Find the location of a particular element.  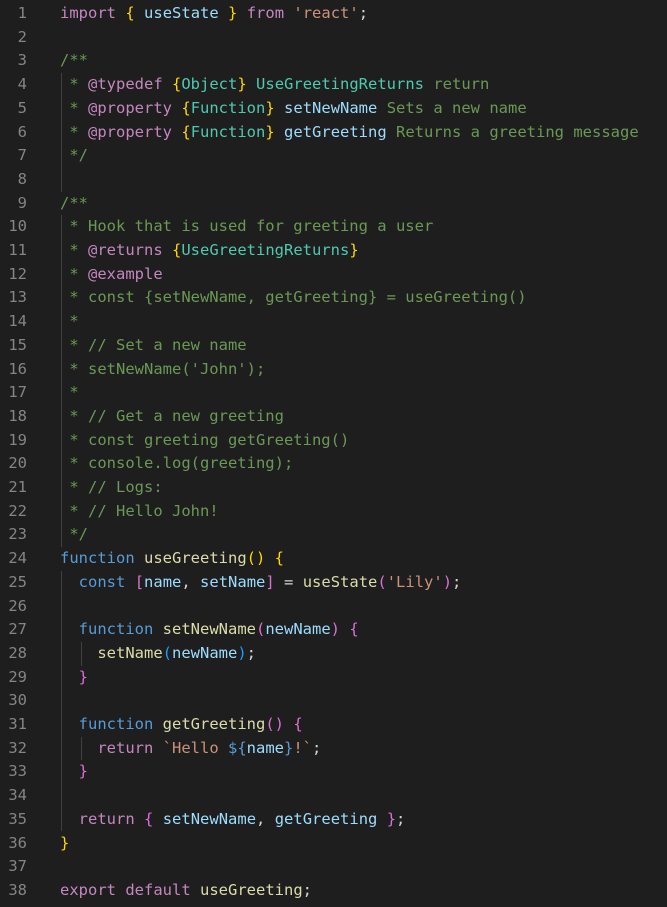

code-line: 21 * // Logs: is located at coordinates (333, 488).